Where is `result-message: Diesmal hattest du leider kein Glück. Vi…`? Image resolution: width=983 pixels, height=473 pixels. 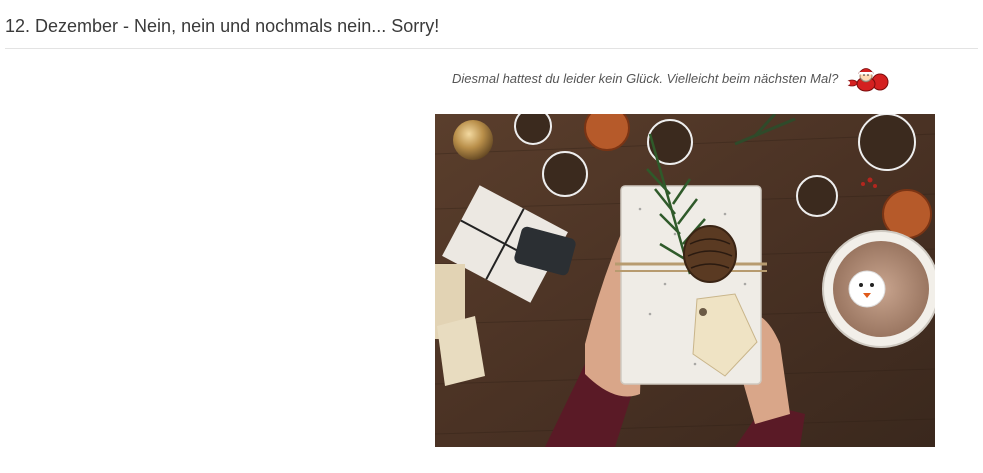 result-message: Diesmal hattest du leider kein Glück. Vi… is located at coordinates (645, 78).